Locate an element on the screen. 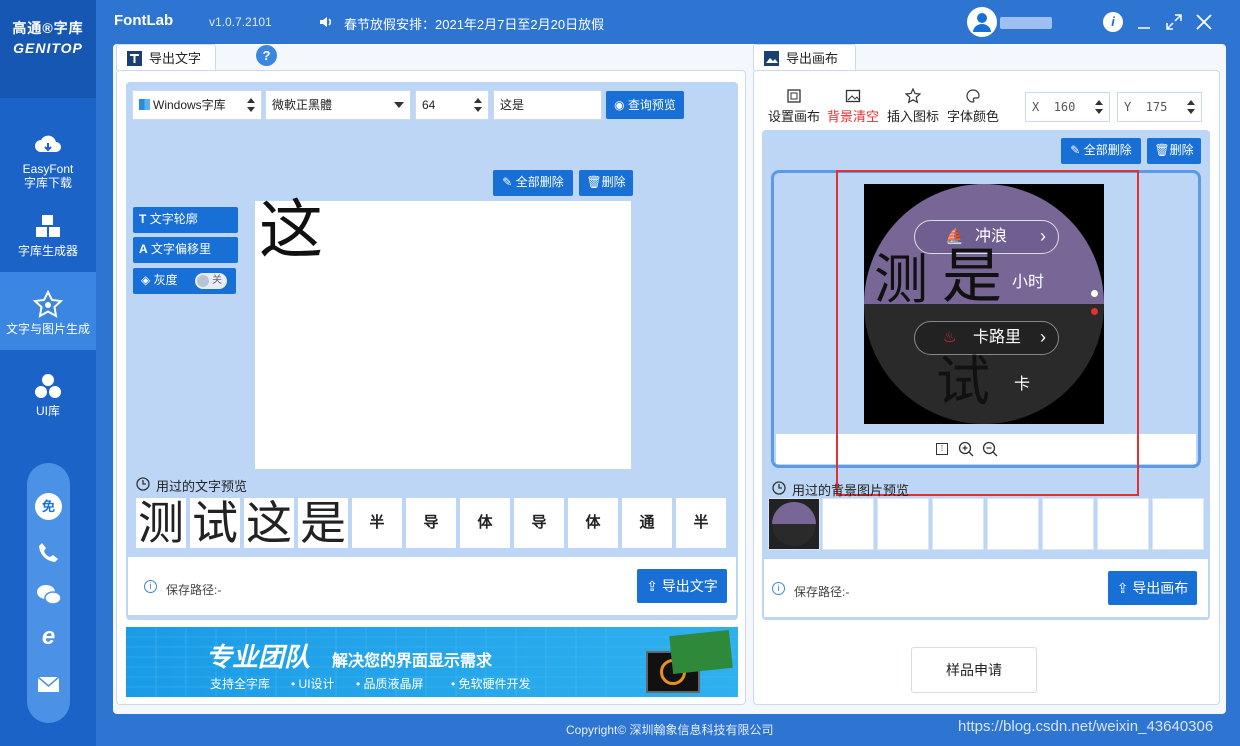 The width and height of the screenshot is (1240, 746). y-coordinate-input: Y 175 is located at coordinates (1159, 107).